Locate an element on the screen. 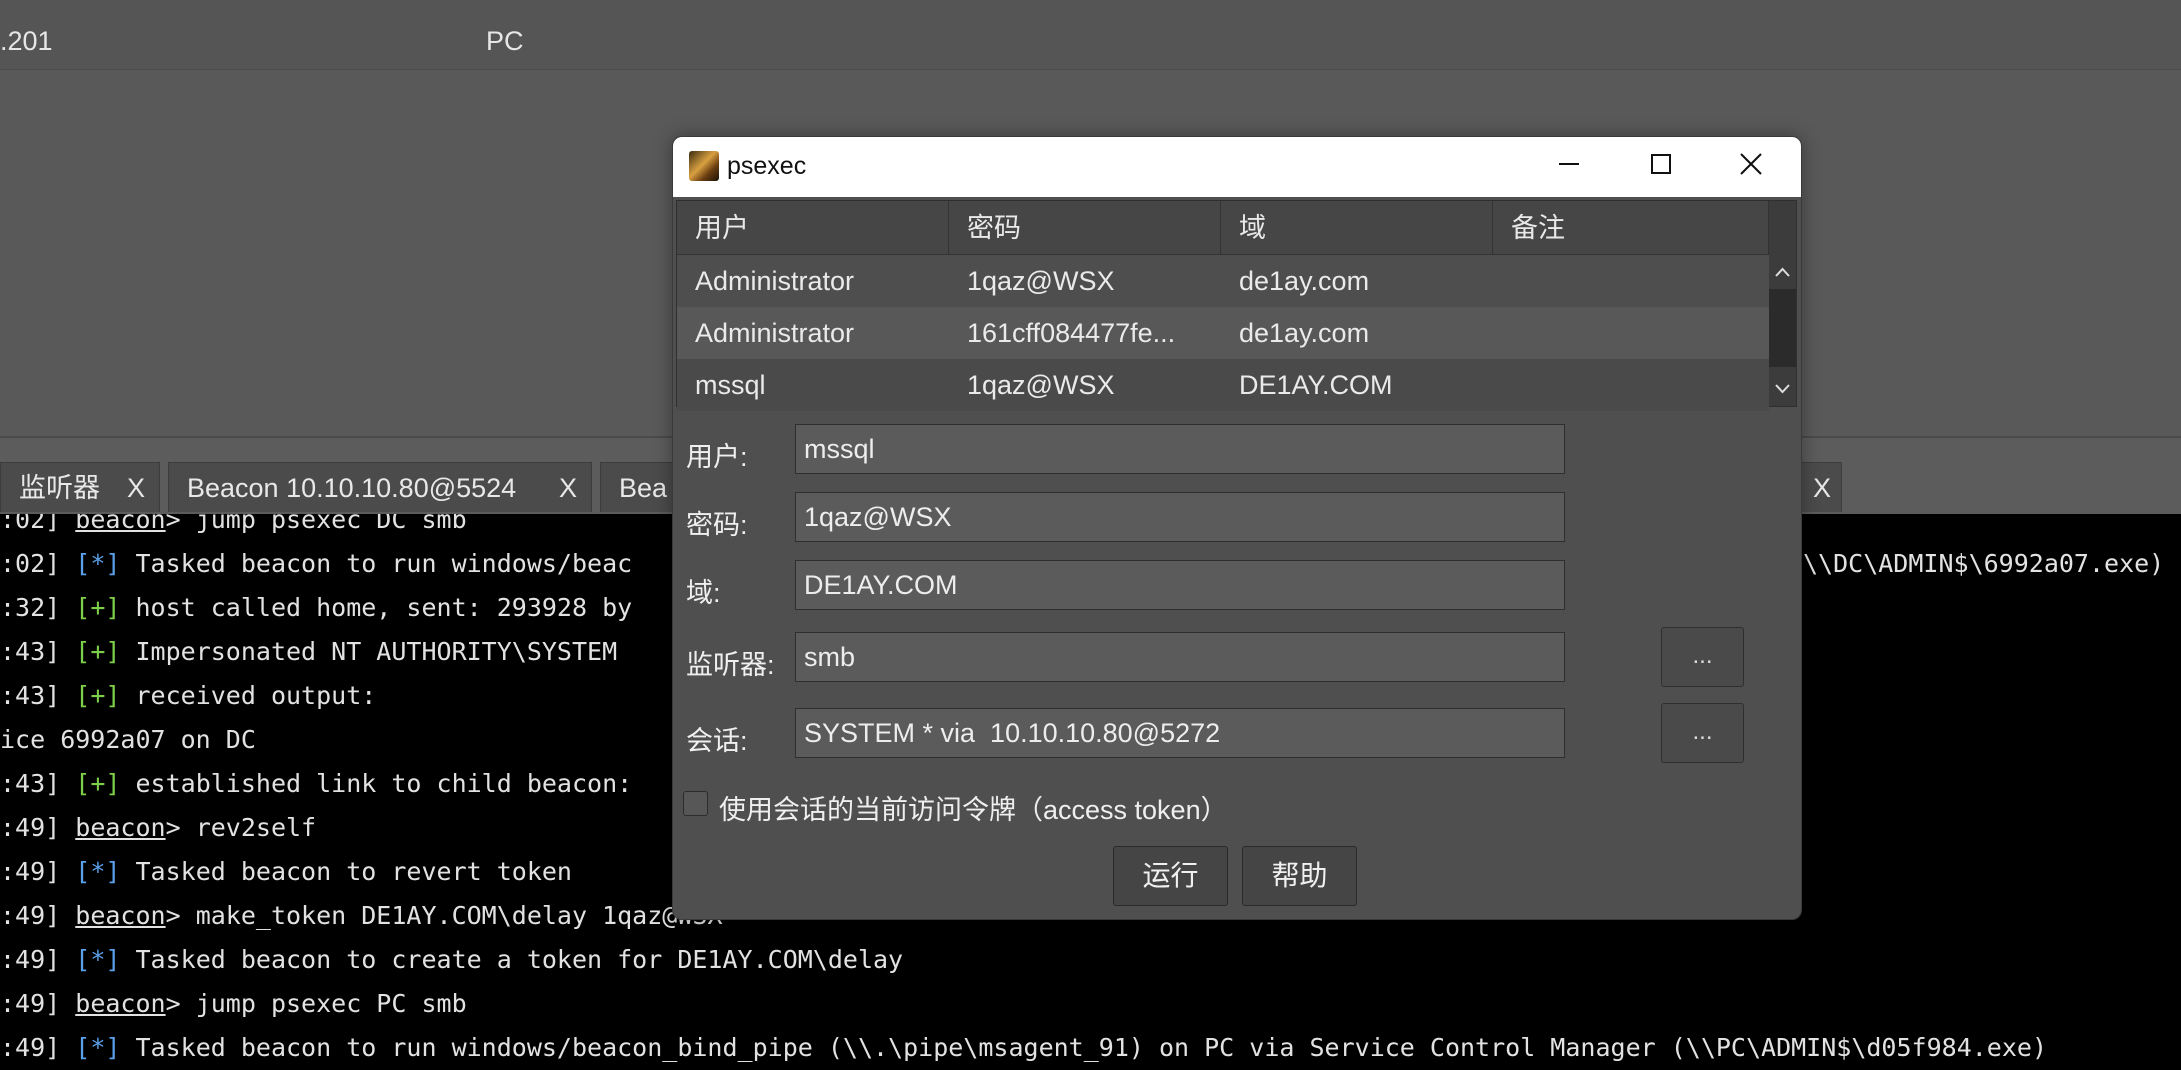 This screenshot has height=1070, width=2181. table-header: 用户 密码 域 备注 is located at coordinates (1223, 228).